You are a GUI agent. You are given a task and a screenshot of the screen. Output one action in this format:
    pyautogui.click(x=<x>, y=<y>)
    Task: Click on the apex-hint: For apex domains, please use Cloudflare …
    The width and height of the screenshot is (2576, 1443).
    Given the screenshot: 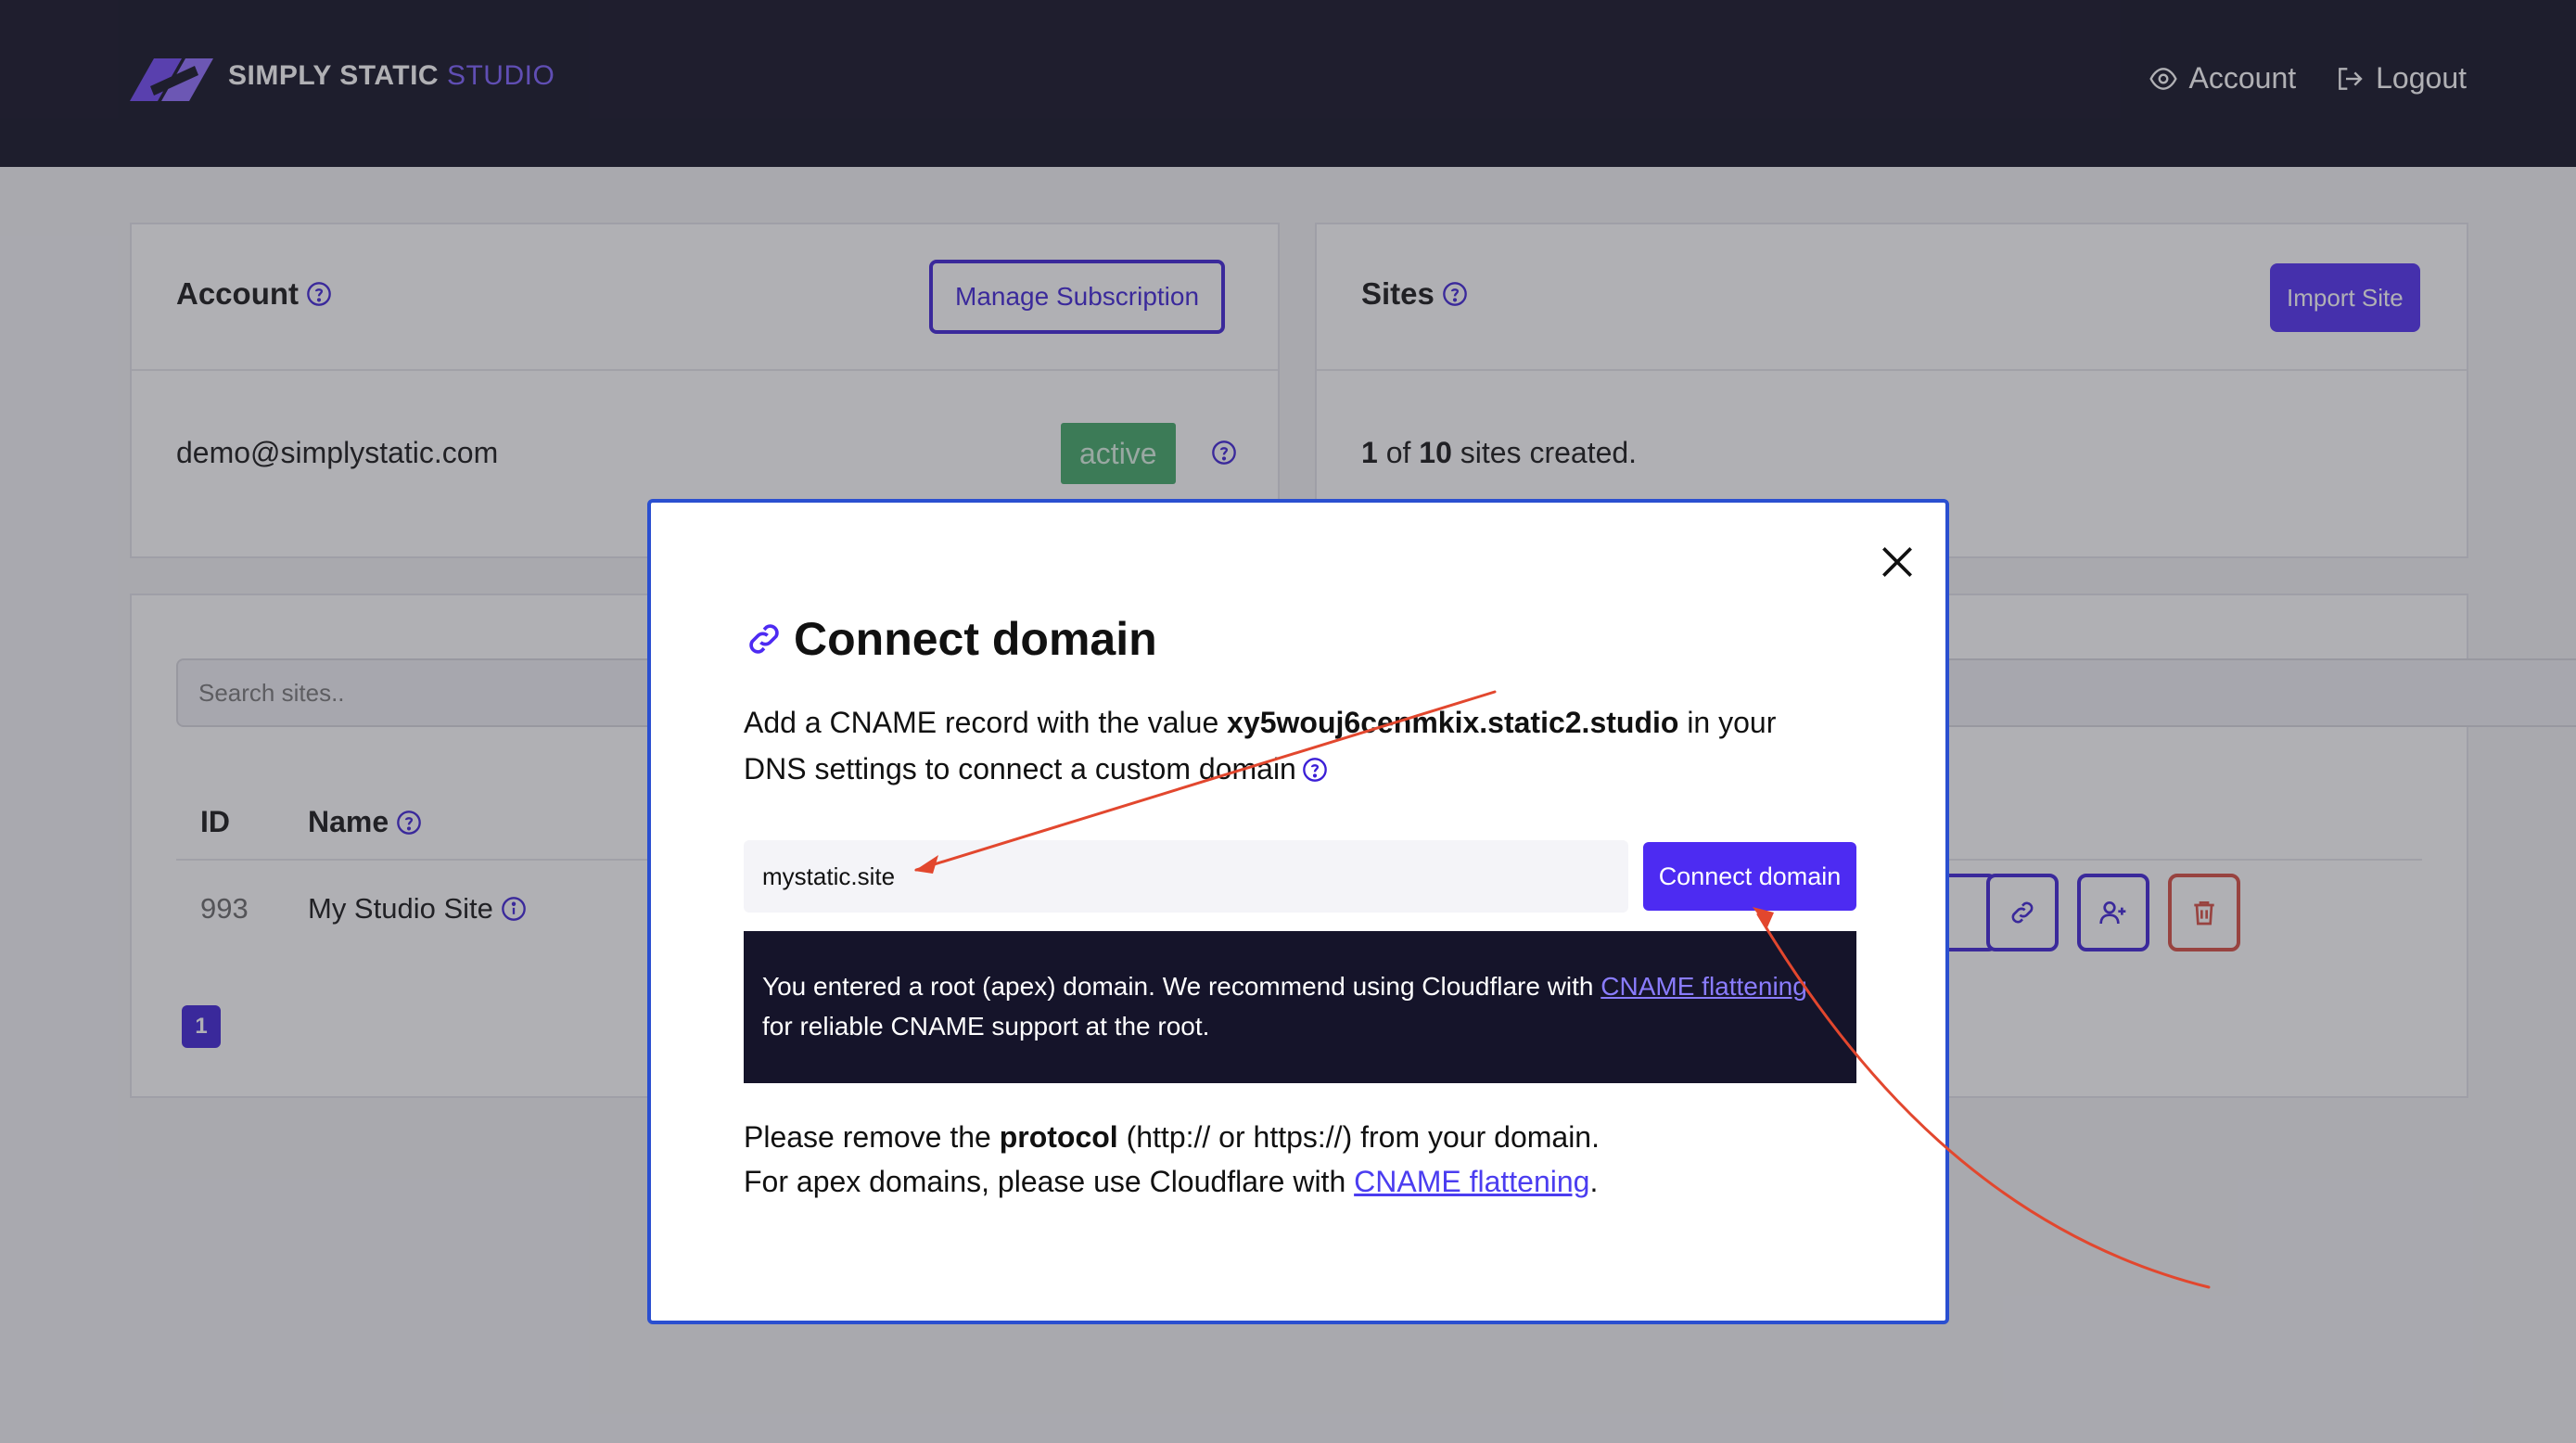 What is the action you would take?
    pyautogui.click(x=1171, y=1181)
    